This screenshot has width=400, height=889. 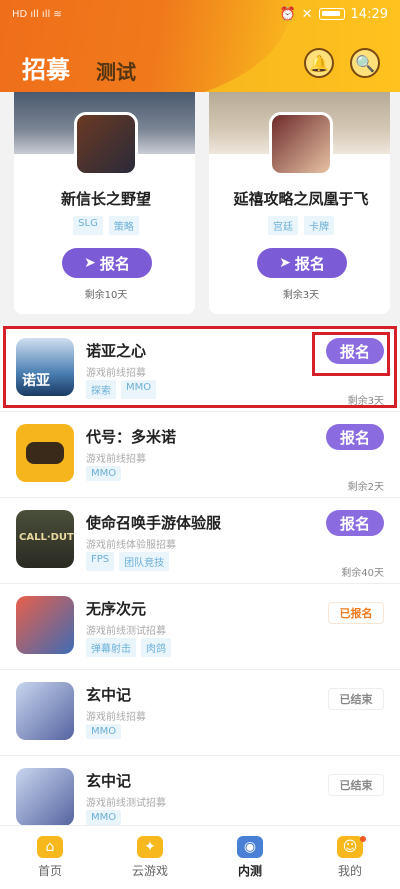 What do you see at coordinates (319, 63) in the screenshot?
I see `bell-icon: 🔔` at bounding box center [319, 63].